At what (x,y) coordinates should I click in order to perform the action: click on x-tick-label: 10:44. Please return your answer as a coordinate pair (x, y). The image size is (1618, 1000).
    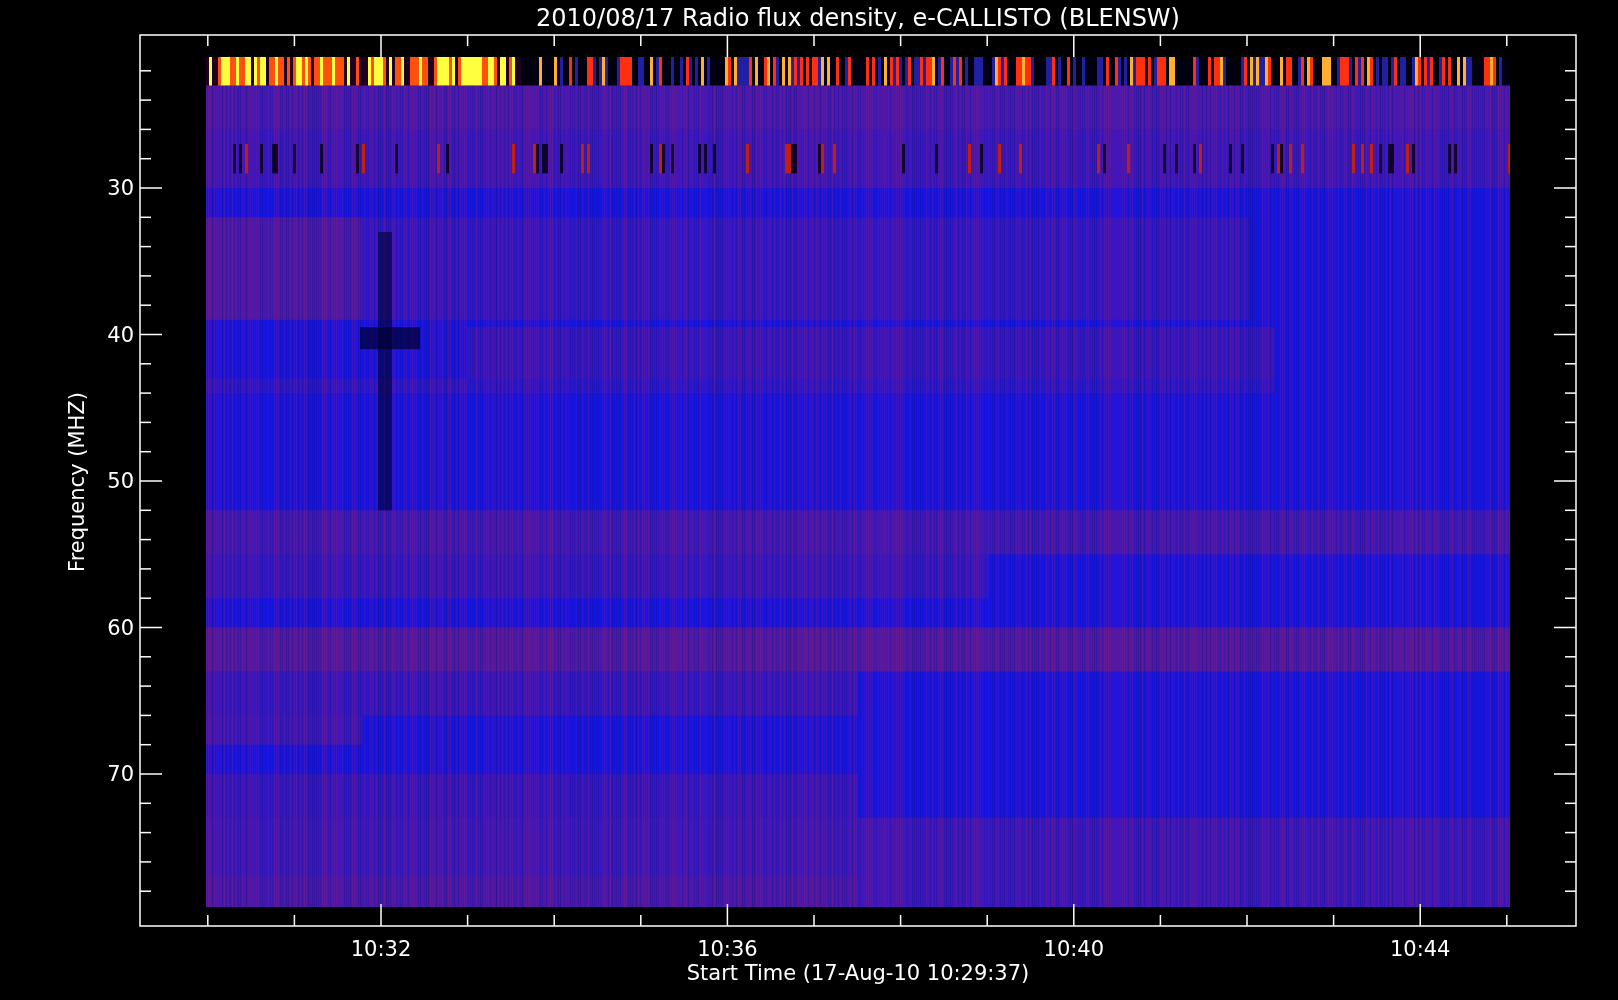
    Looking at the image, I should click on (1420, 949).